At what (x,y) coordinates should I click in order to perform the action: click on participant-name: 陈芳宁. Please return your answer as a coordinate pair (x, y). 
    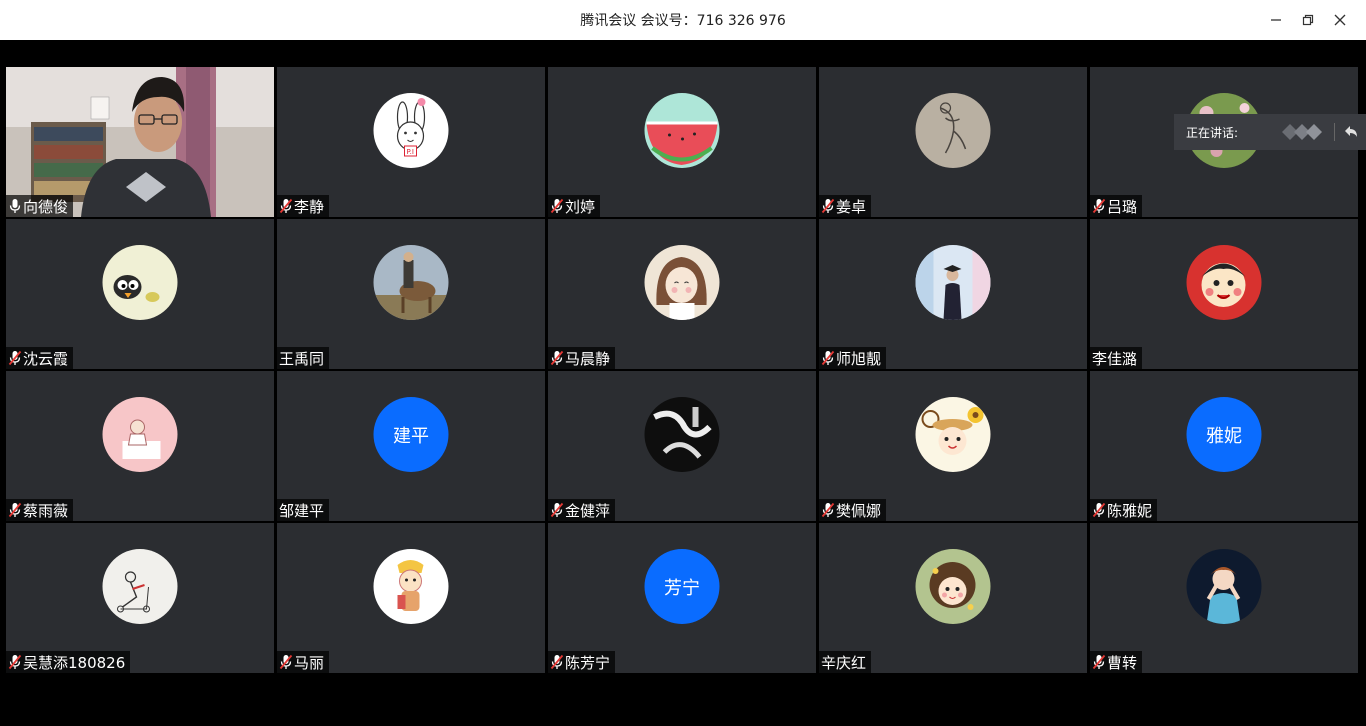
    Looking at the image, I should click on (588, 662).